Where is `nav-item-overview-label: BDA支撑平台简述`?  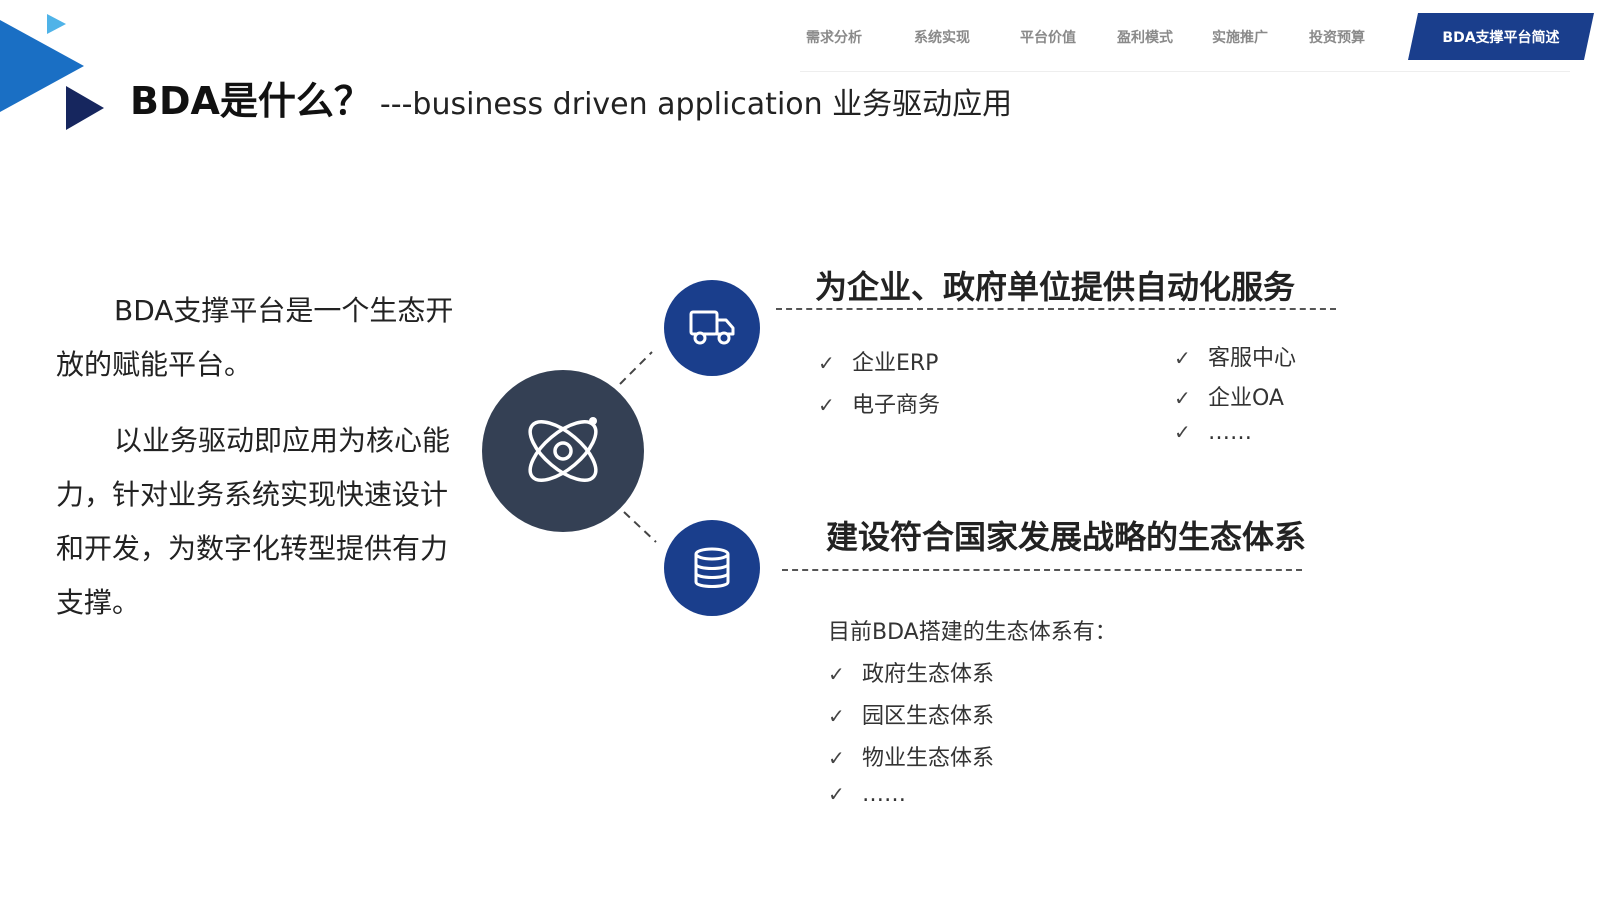 nav-item-overview-label: BDA支撑平台简述 is located at coordinates (1501, 38).